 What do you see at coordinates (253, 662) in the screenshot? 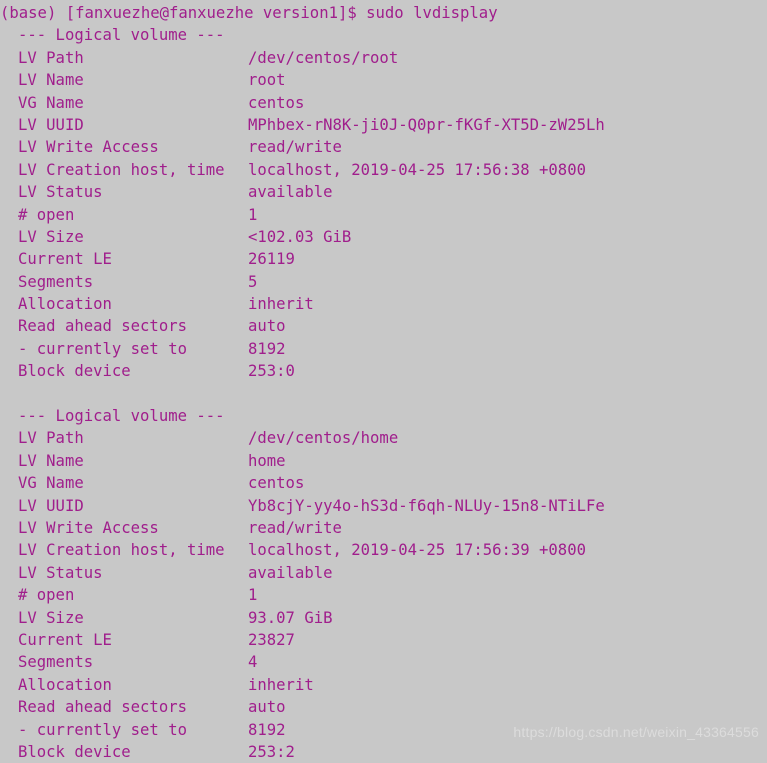
I see `lv-field-value: 4` at bounding box center [253, 662].